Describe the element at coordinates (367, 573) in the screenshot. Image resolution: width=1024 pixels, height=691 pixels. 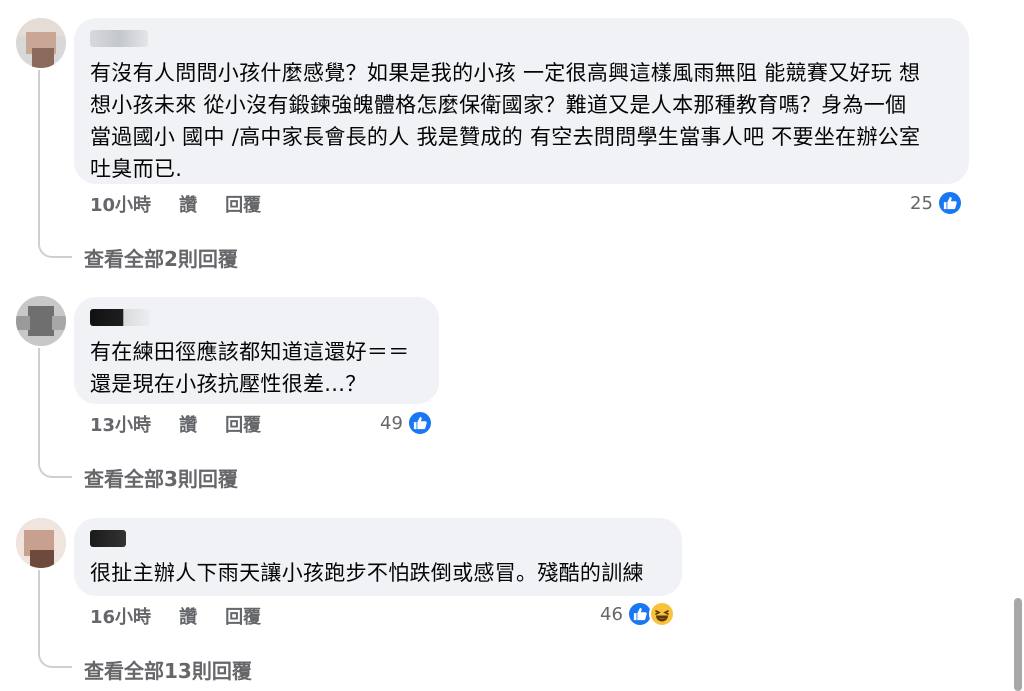
I see `comment-text: 很扯主辦人下雨天讓小孩跑步不怕跌倒或感冒。殘酷的訓練` at that location.